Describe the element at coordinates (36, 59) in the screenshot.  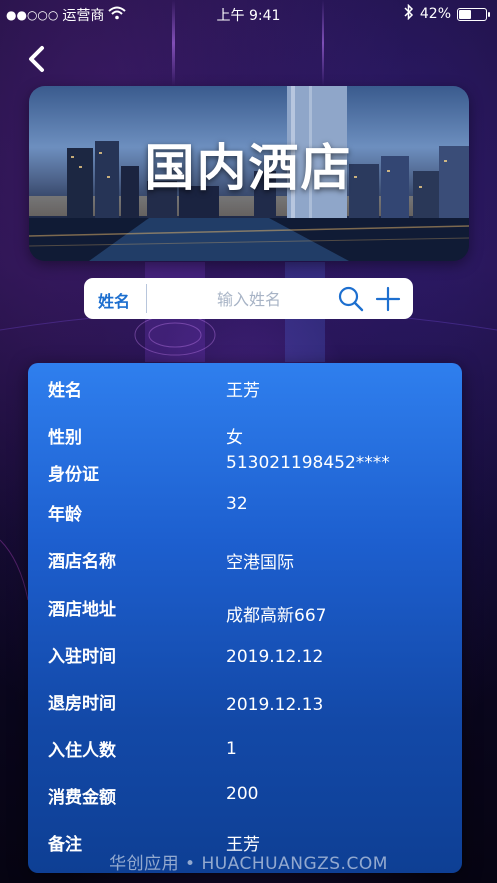
I see `chevron-left-icon` at that location.